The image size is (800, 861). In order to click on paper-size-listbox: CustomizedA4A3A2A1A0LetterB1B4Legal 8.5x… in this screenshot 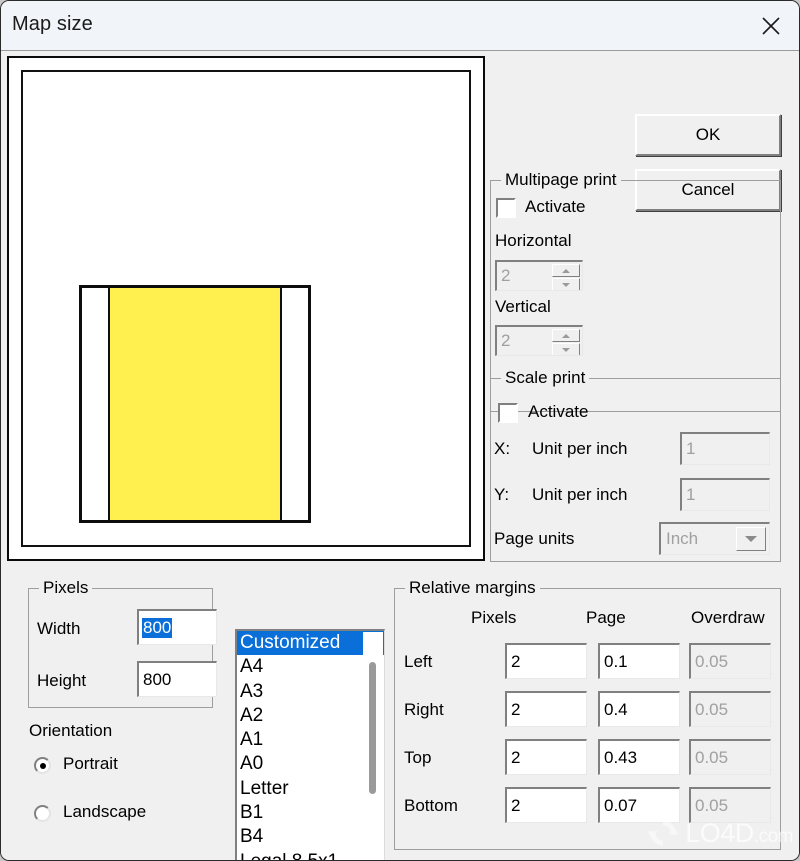, I will do `click(310, 744)`.